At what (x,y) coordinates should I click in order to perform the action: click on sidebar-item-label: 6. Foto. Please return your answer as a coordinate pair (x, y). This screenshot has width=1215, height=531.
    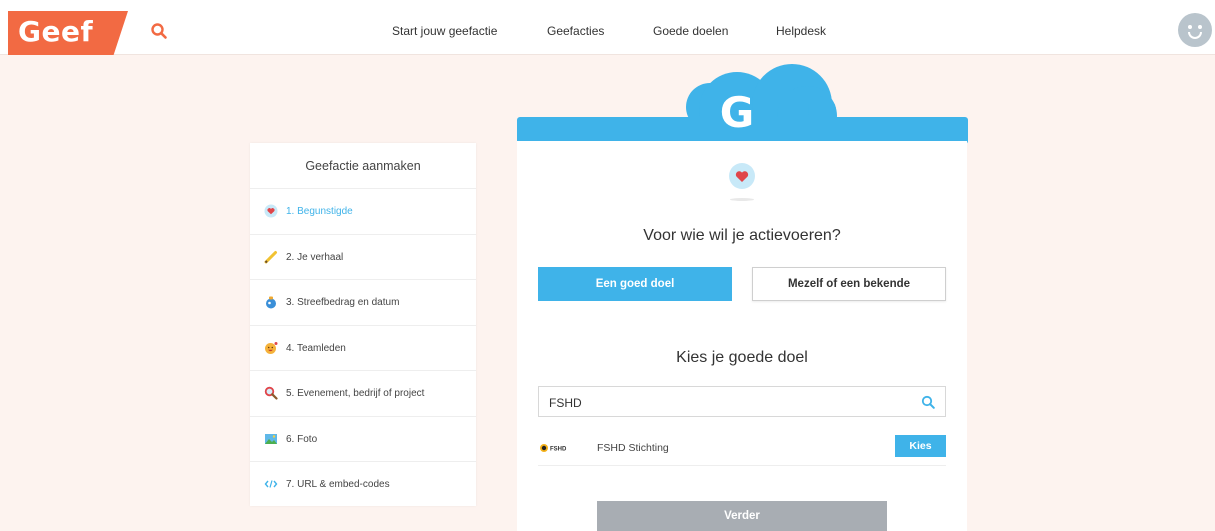
    Looking at the image, I should click on (302, 439).